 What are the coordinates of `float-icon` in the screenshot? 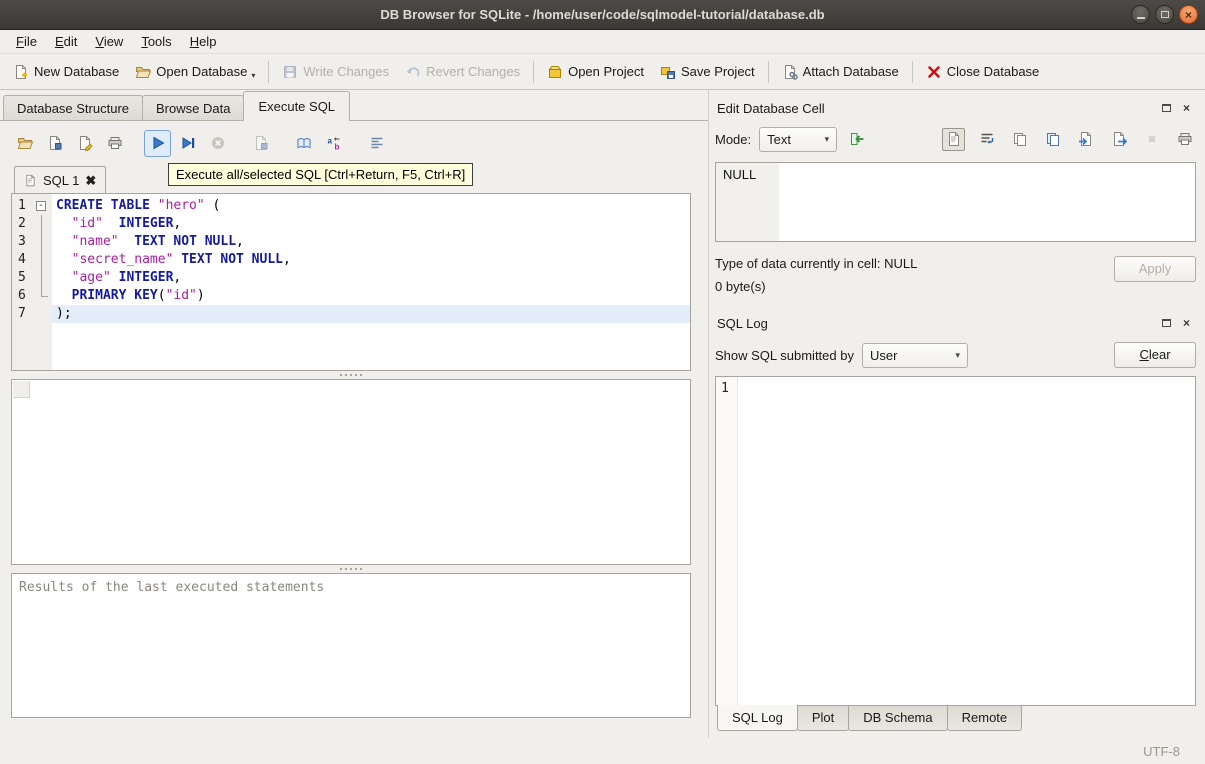 It's located at (1166, 323).